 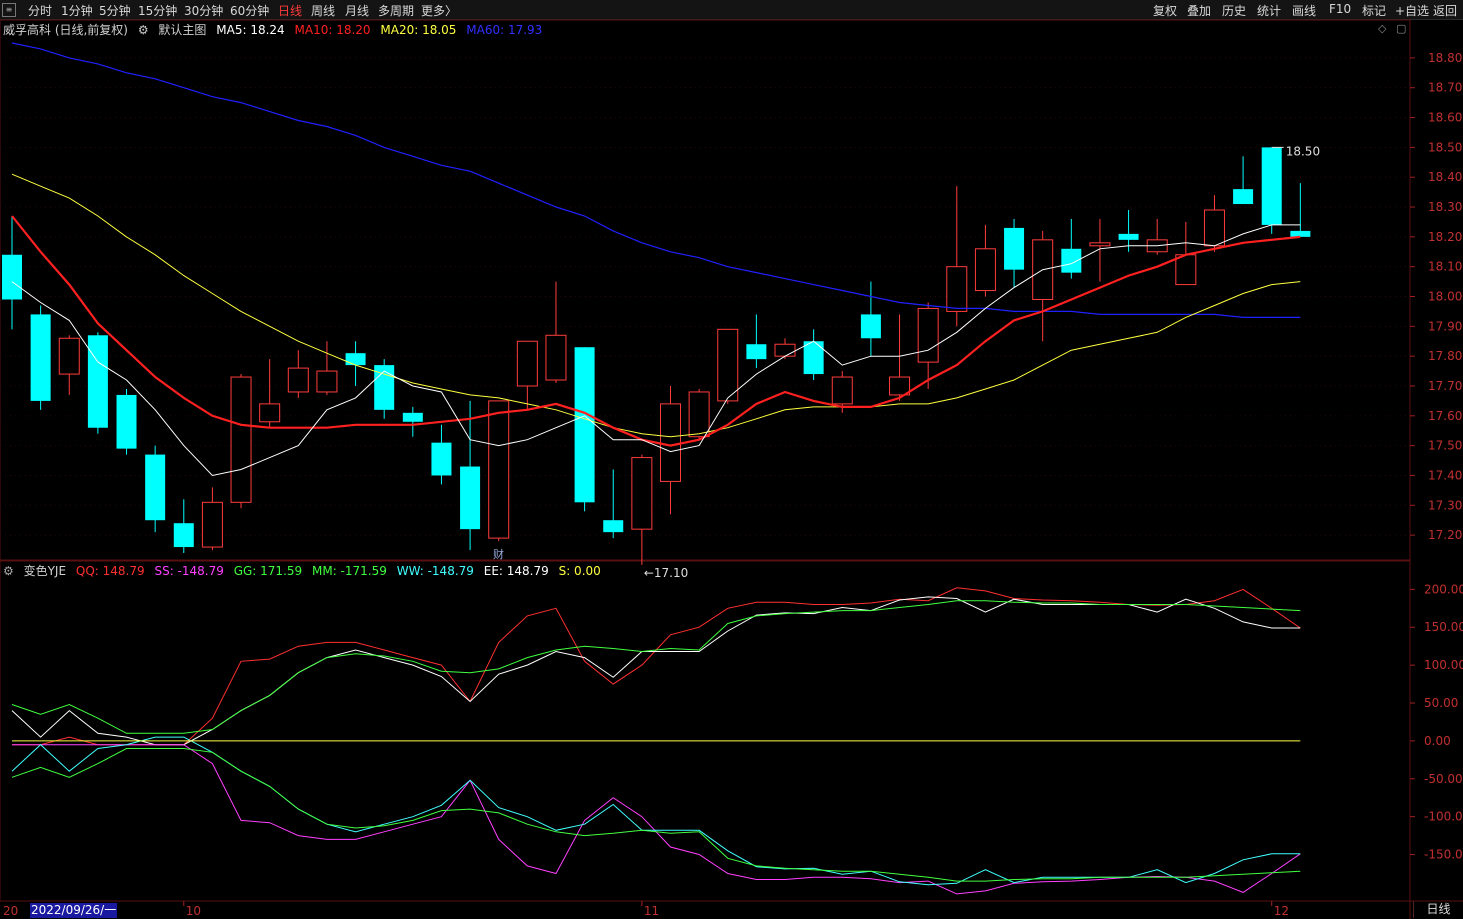 I want to click on cursor-date-label: 2022/09/26/一, so click(x=74, y=910).